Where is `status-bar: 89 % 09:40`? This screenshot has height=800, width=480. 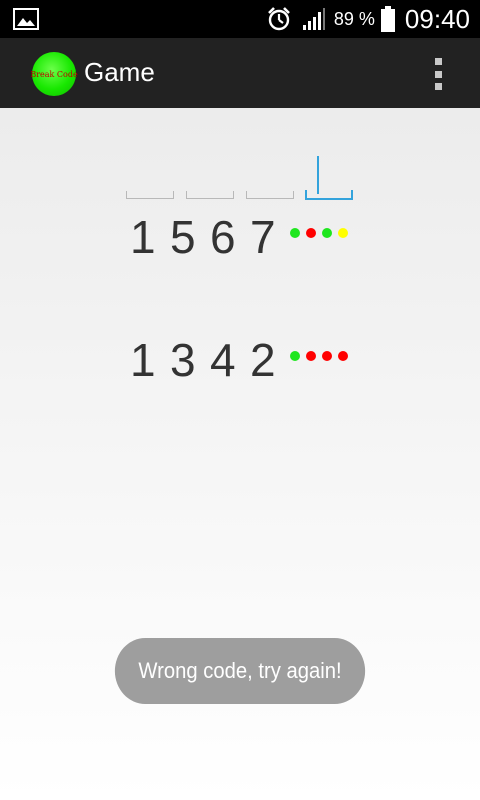
status-bar: 89 % 09:40 is located at coordinates (240, 19).